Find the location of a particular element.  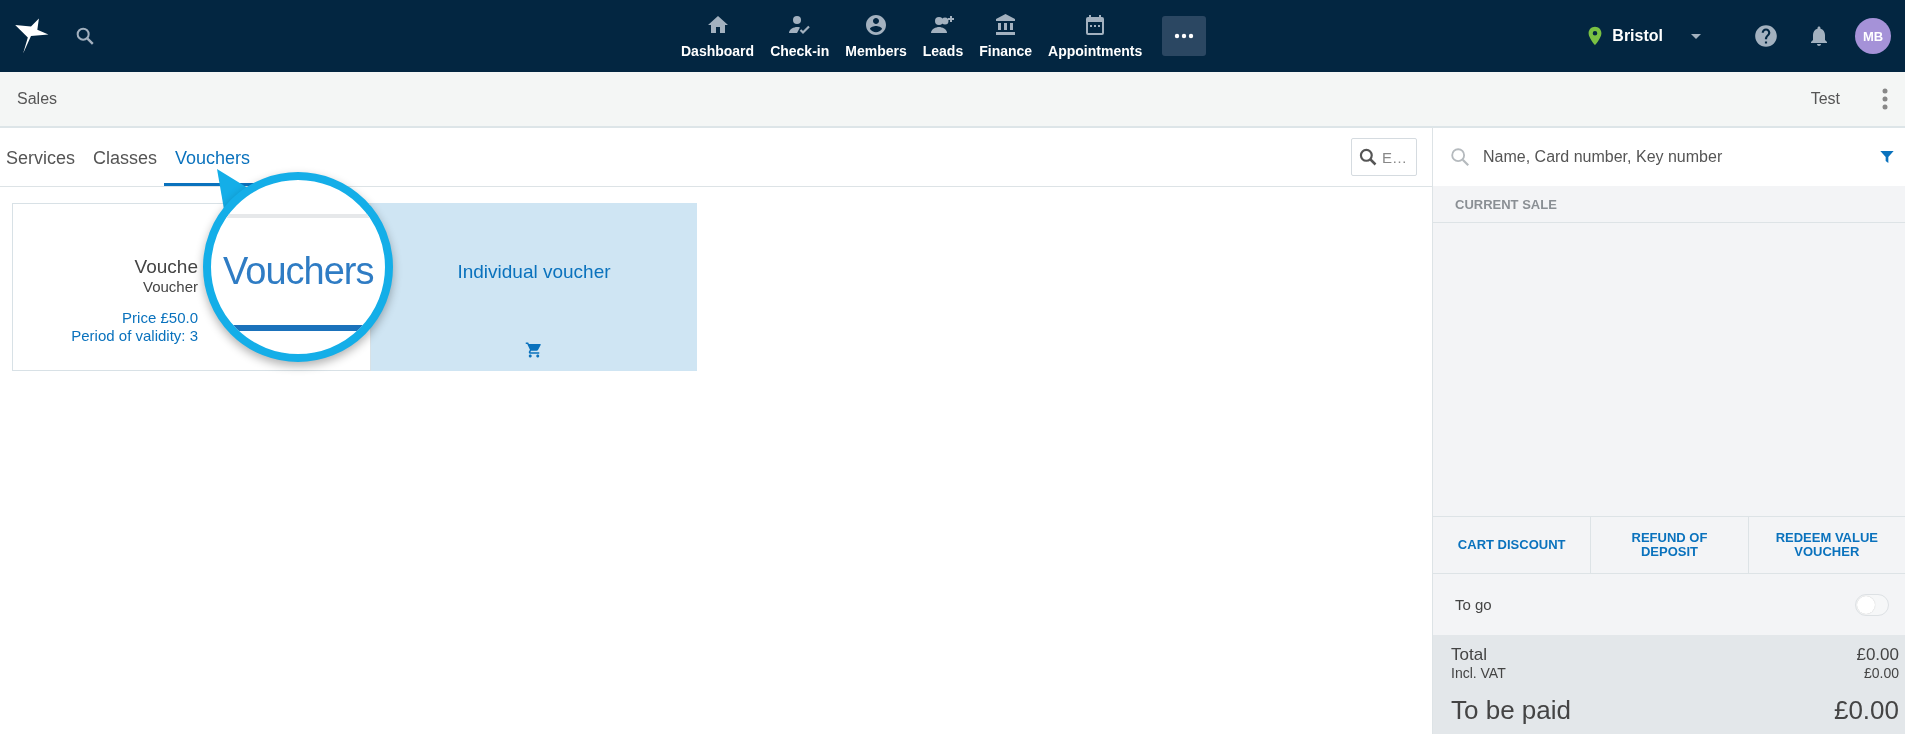

bank-icon is located at coordinates (1005, 25).